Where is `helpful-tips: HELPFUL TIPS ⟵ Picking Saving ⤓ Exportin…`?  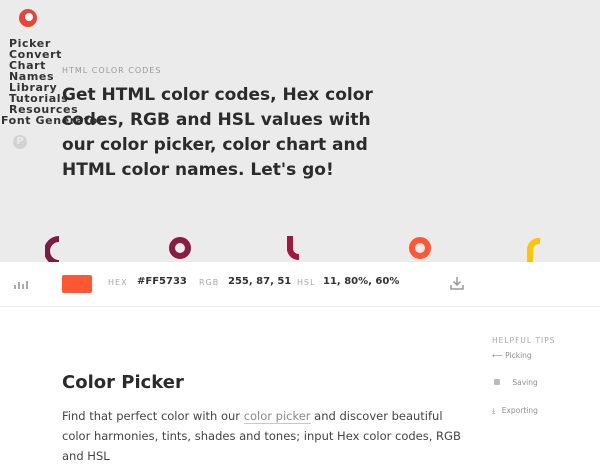 helpful-tips: HELPFUL TIPS ⟵ Picking Saving ⤓ Exportin… is located at coordinates (542, 375).